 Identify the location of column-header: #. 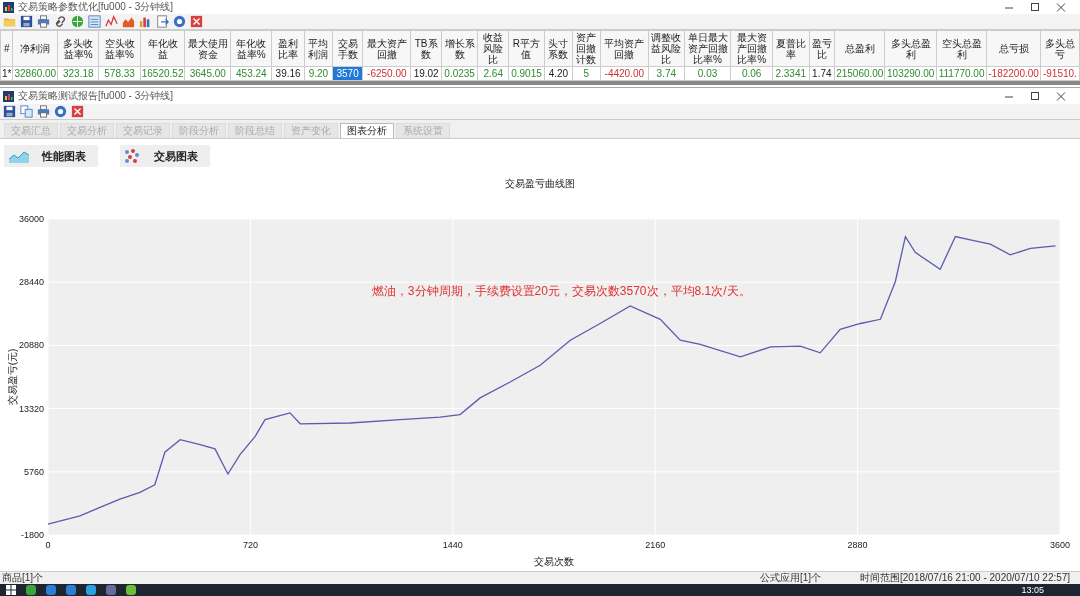
(6, 48).